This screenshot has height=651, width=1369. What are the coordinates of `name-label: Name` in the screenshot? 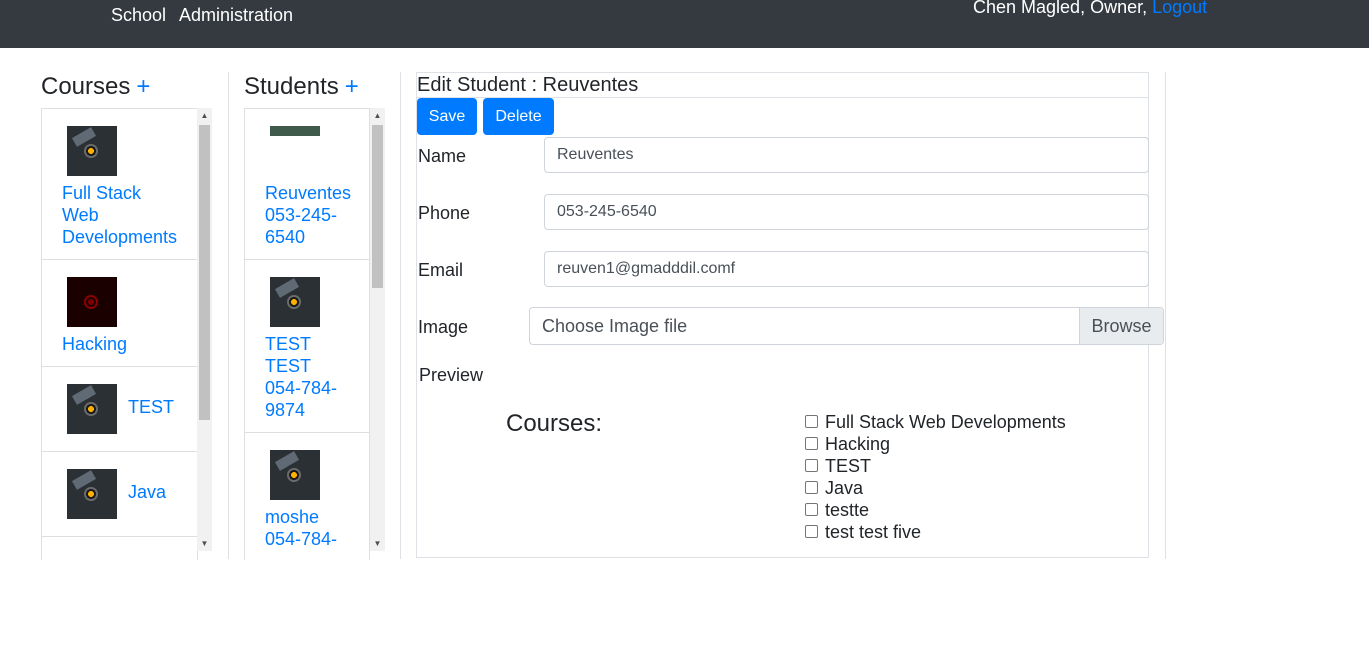 It's located at (442, 156).